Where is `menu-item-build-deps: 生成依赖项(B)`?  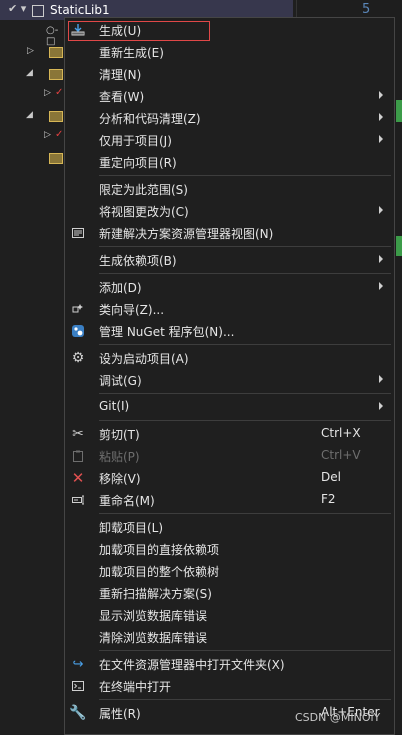
menu-item-build-deps: 生成依赖项(B) is located at coordinates (229, 260).